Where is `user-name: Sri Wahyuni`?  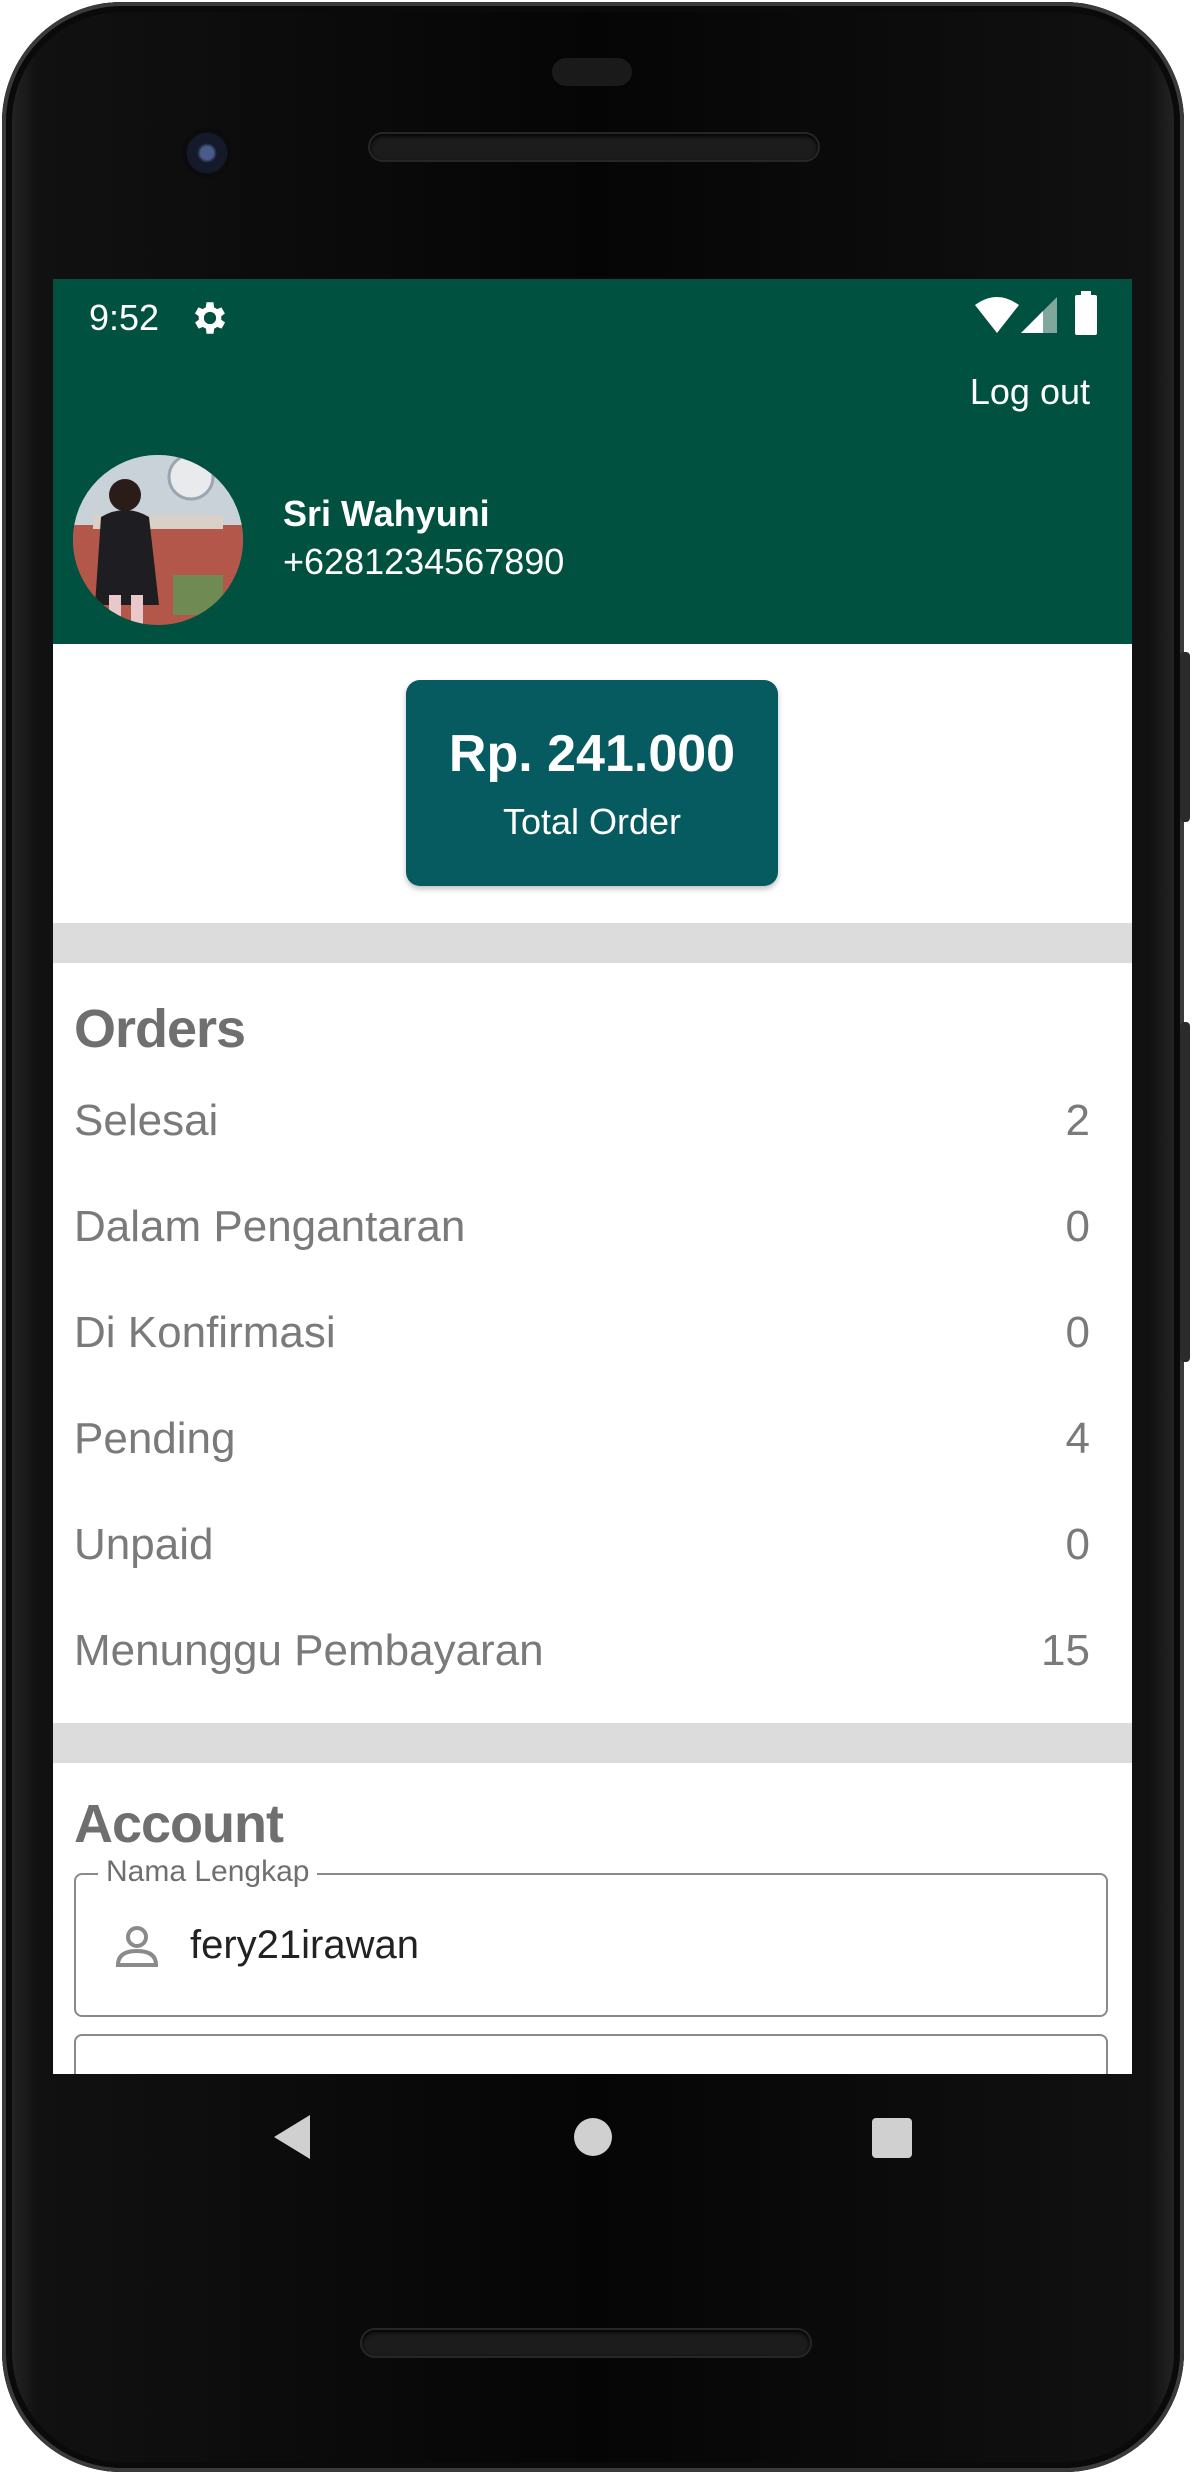
user-name: Sri Wahyuni is located at coordinates (386, 513).